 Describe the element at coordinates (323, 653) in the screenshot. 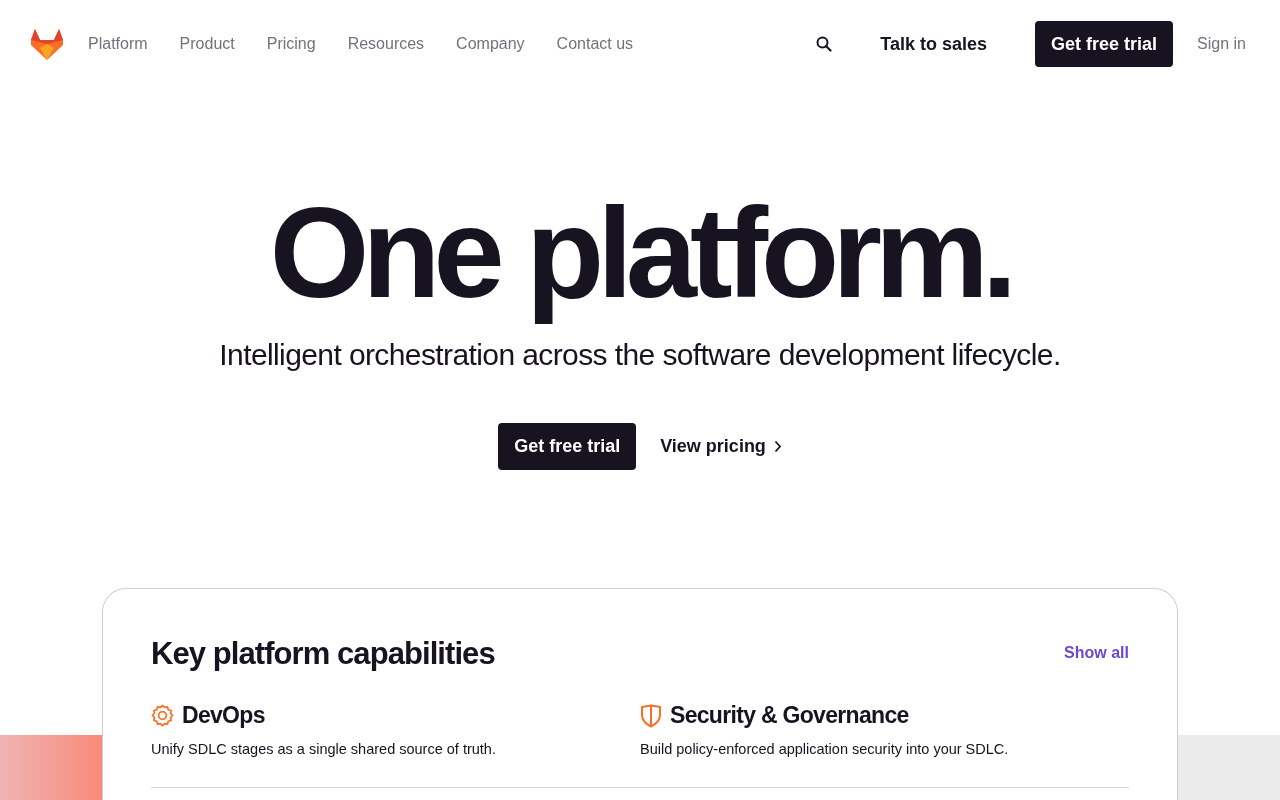

I see `section-title: Key platform capabilities` at that location.